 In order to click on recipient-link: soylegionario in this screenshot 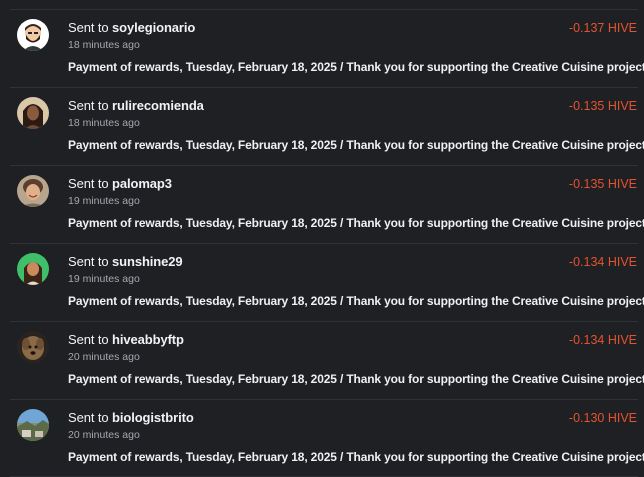, I will do `click(153, 27)`.